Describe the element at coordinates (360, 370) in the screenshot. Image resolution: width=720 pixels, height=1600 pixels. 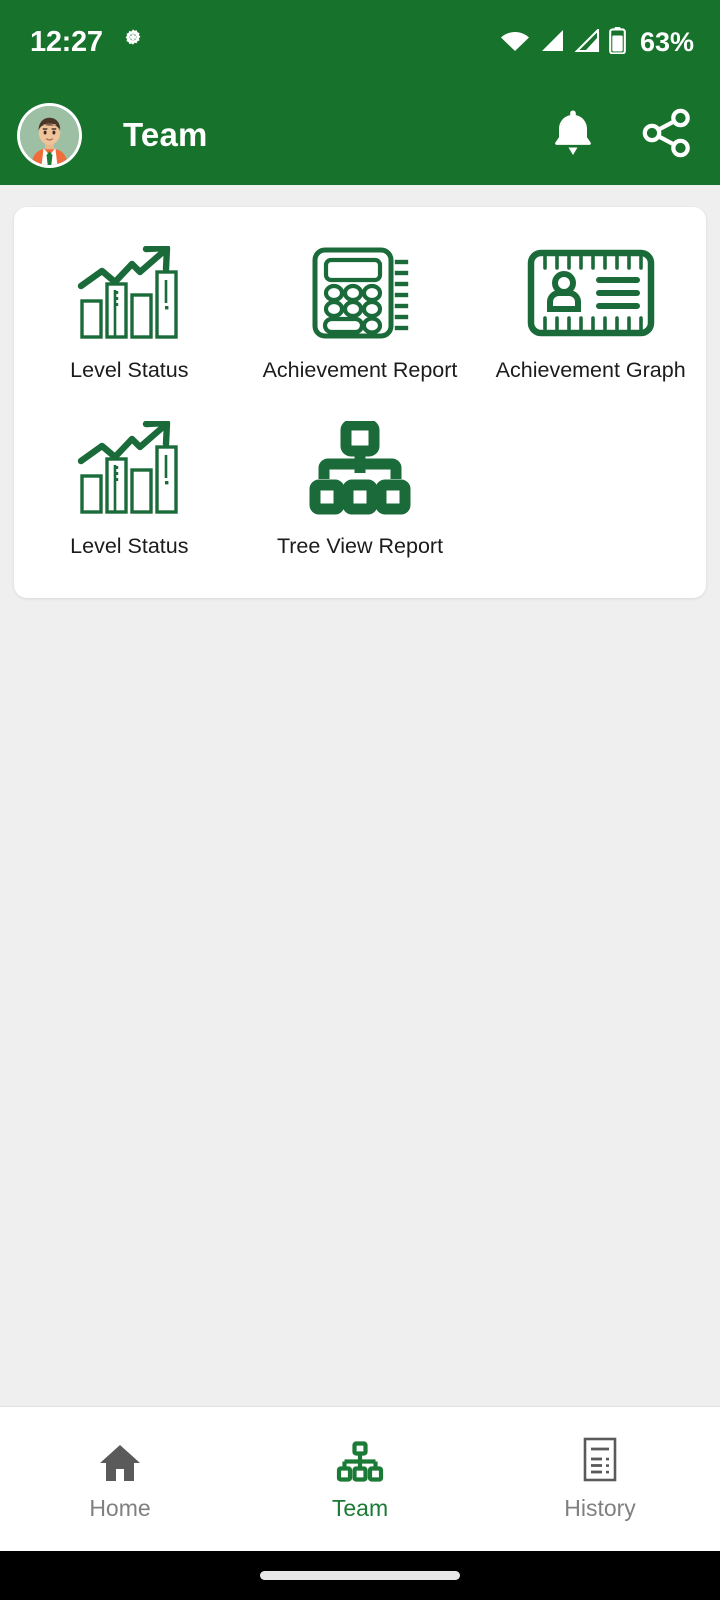
I see `menu-item-label: Achievement Report` at that location.